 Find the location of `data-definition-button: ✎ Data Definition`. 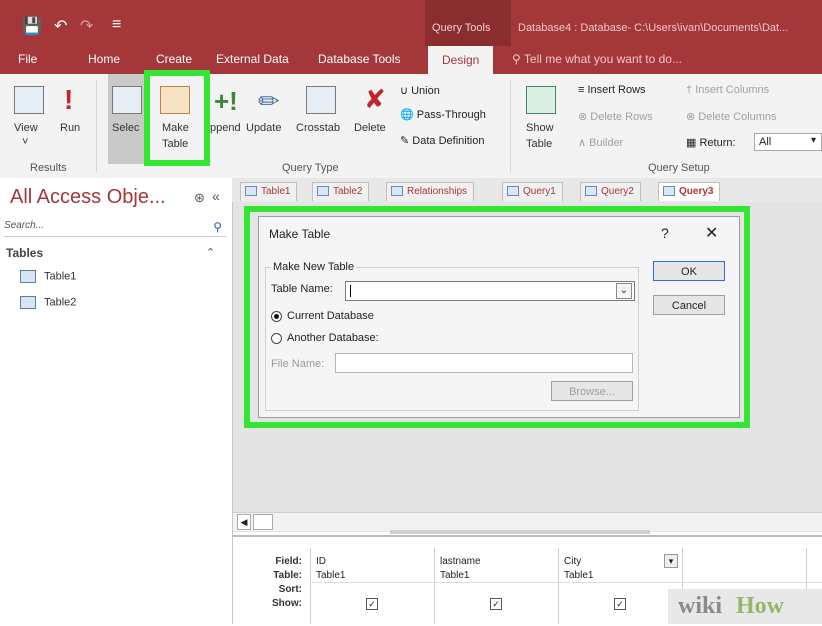

data-definition-button: ✎ Data Definition is located at coordinates (442, 140).